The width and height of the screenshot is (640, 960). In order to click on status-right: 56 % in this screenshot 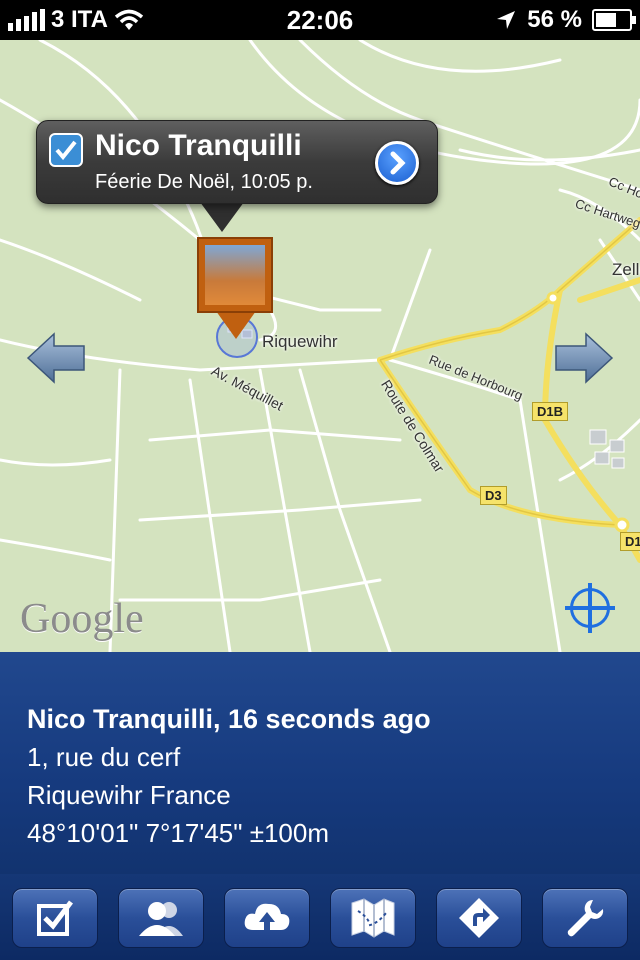, I will do `click(565, 20)`.